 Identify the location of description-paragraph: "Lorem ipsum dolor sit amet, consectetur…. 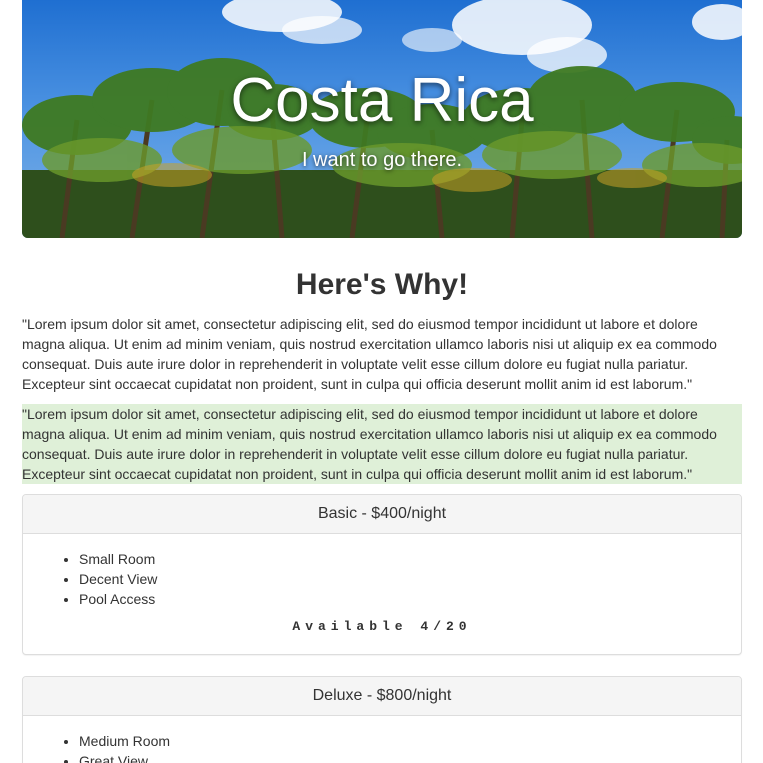
(369, 354).